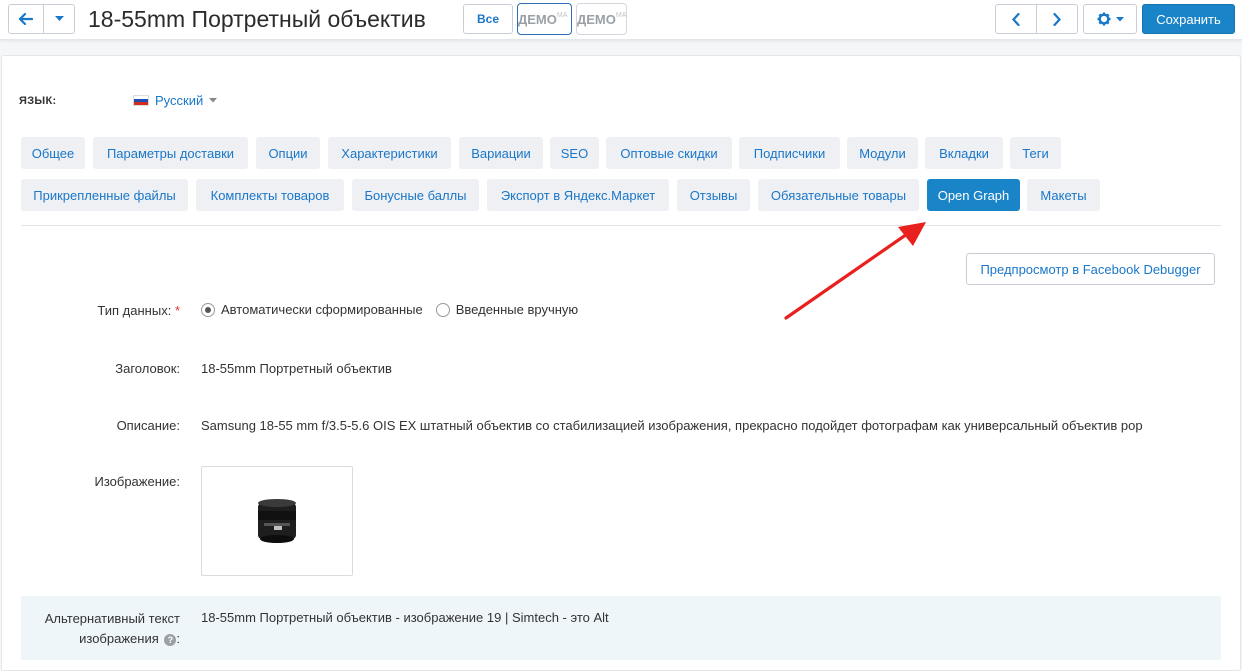 The image size is (1242, 671). I want to click on russia-flag-icon, so click(141, 100).